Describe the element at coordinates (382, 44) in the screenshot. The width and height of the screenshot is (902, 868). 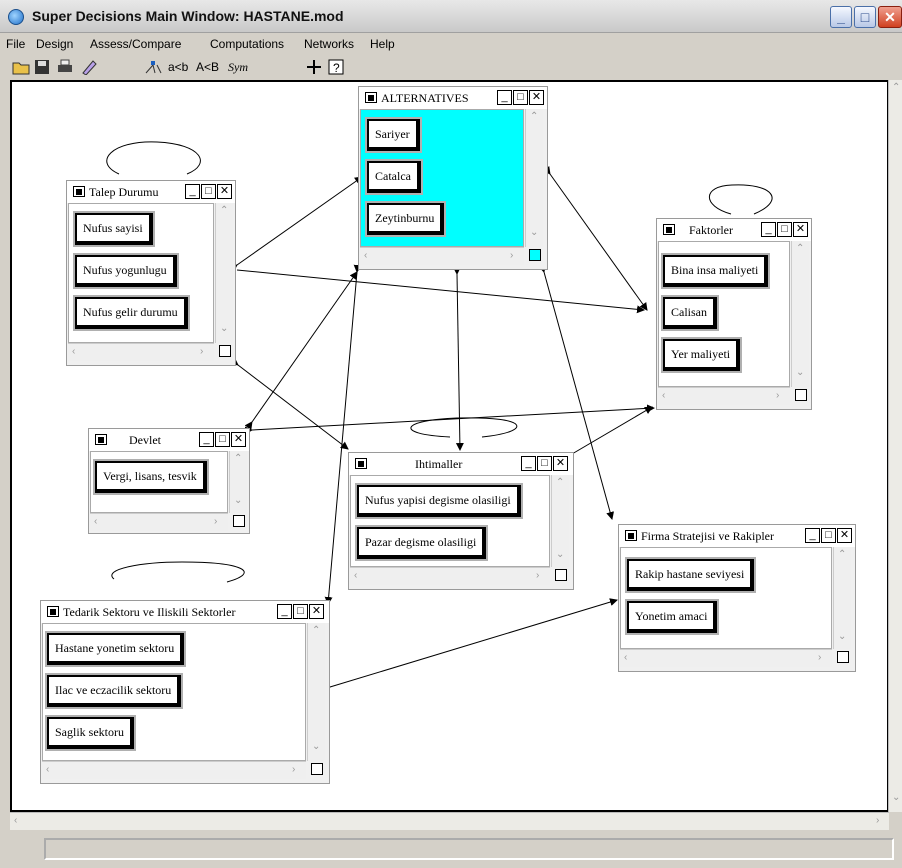
I see `menu-help: Help` at that location.